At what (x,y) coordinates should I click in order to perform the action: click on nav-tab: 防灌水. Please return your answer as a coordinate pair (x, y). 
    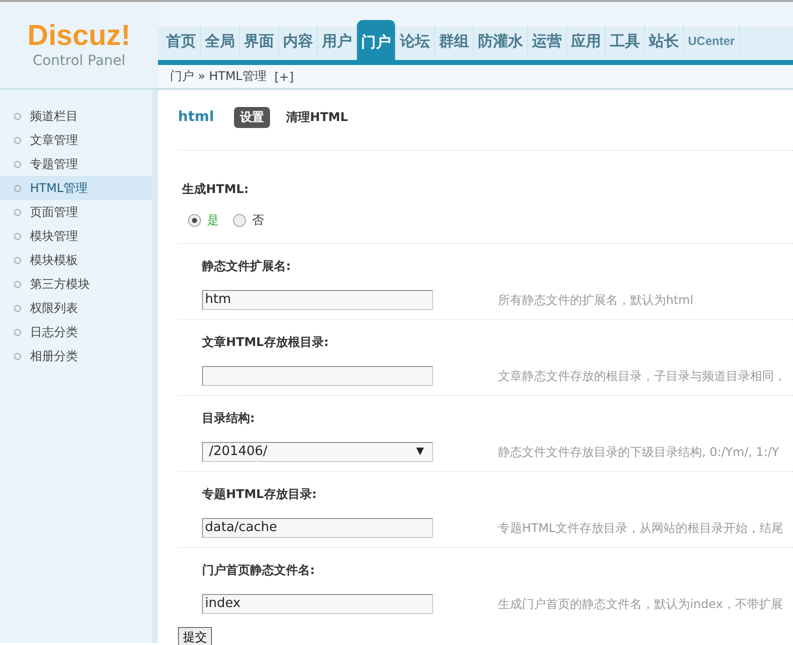
    Looking at the image, I should click on (501, 41).